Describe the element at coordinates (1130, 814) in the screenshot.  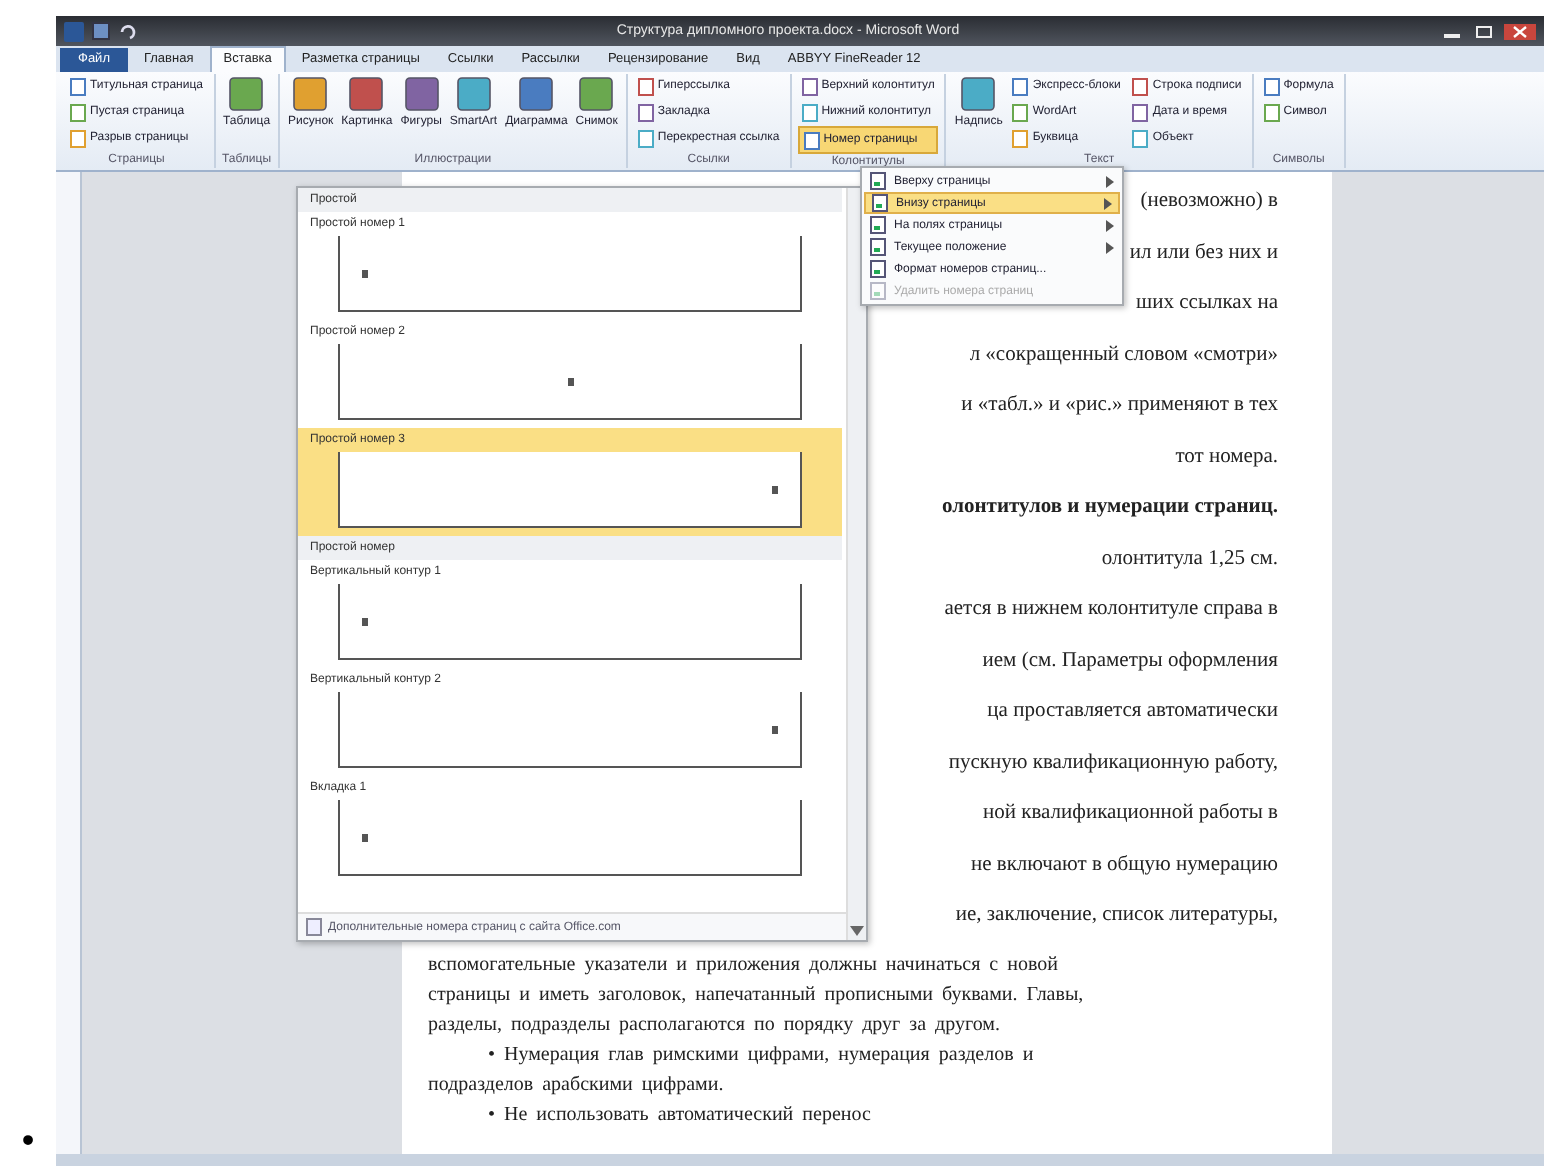
I see `body-text: ной квалификационной работы в` at that location.